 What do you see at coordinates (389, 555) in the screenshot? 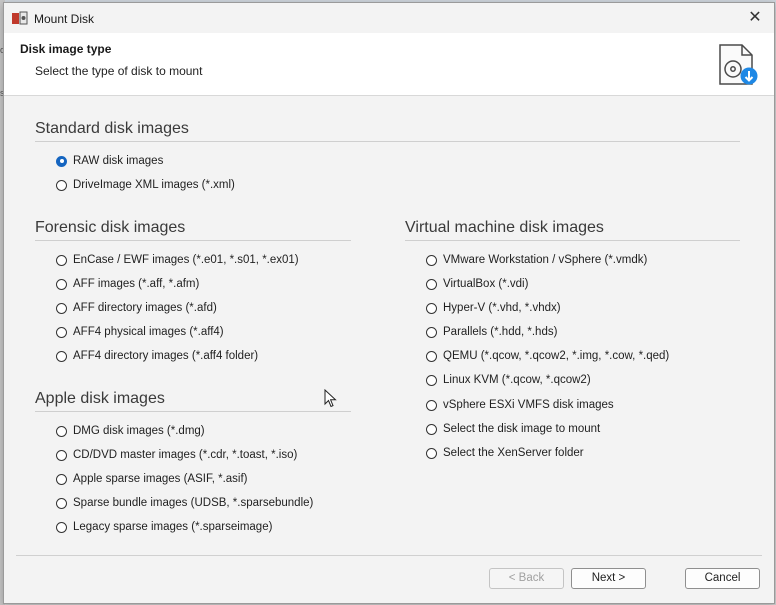
I see `footer-divider` at bounding box center [389, 555].